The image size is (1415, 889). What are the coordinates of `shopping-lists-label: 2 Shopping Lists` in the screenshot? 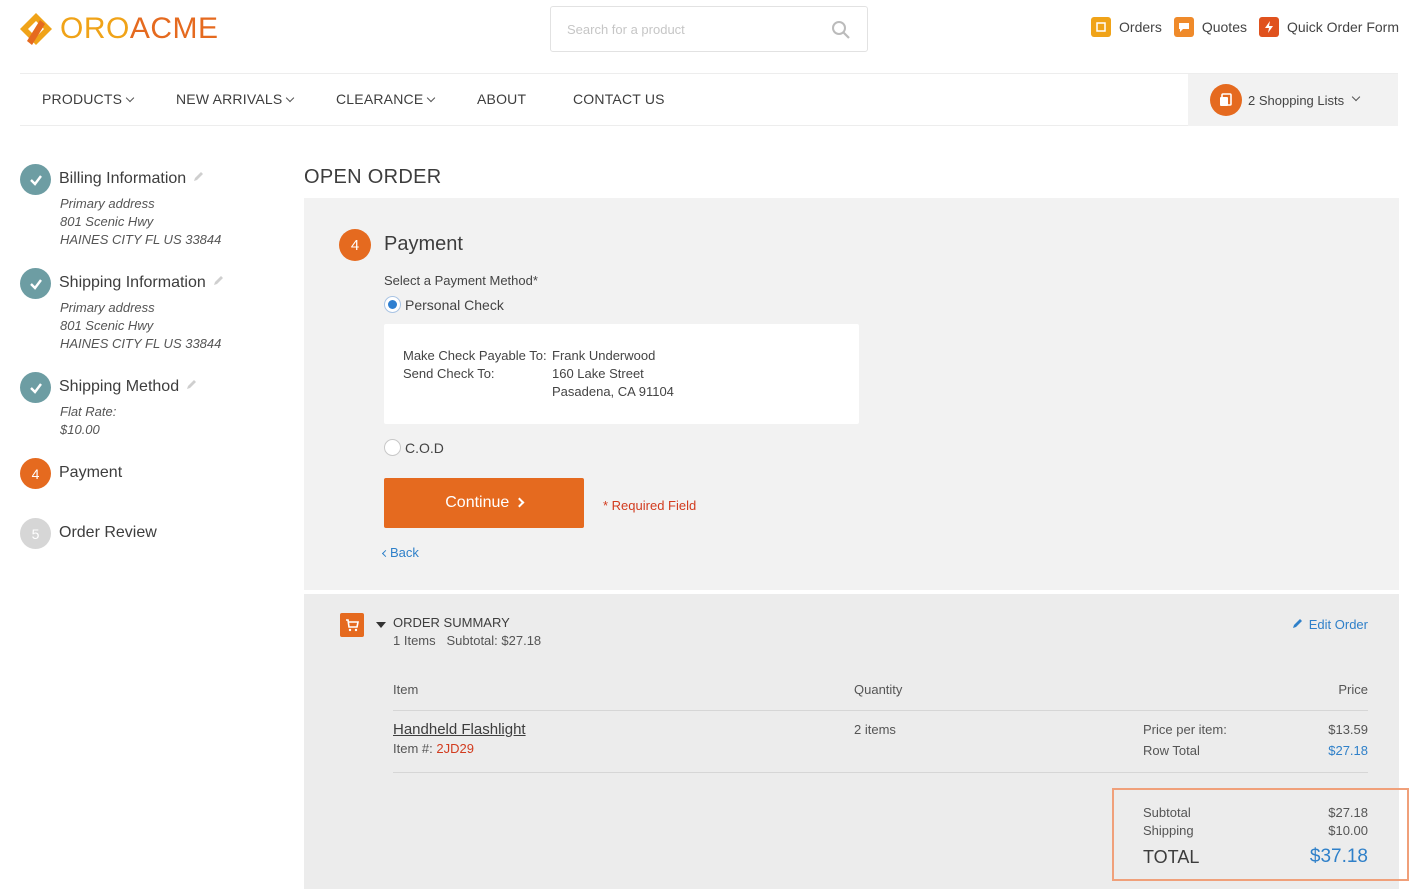 It's located at (1296, 100).